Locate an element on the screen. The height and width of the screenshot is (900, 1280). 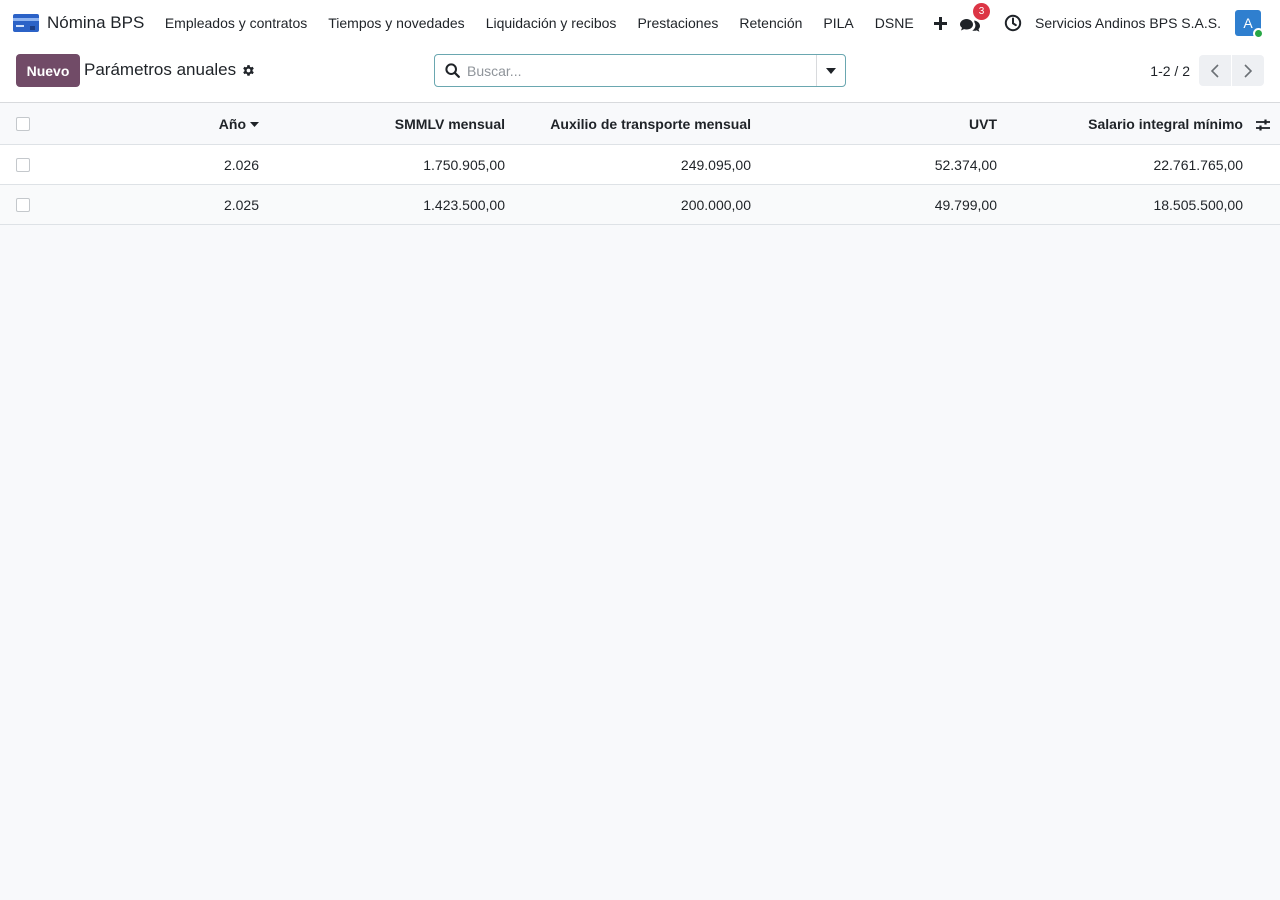
breadcrumb: Parámetros anuales is located at coordinates (169, 70).